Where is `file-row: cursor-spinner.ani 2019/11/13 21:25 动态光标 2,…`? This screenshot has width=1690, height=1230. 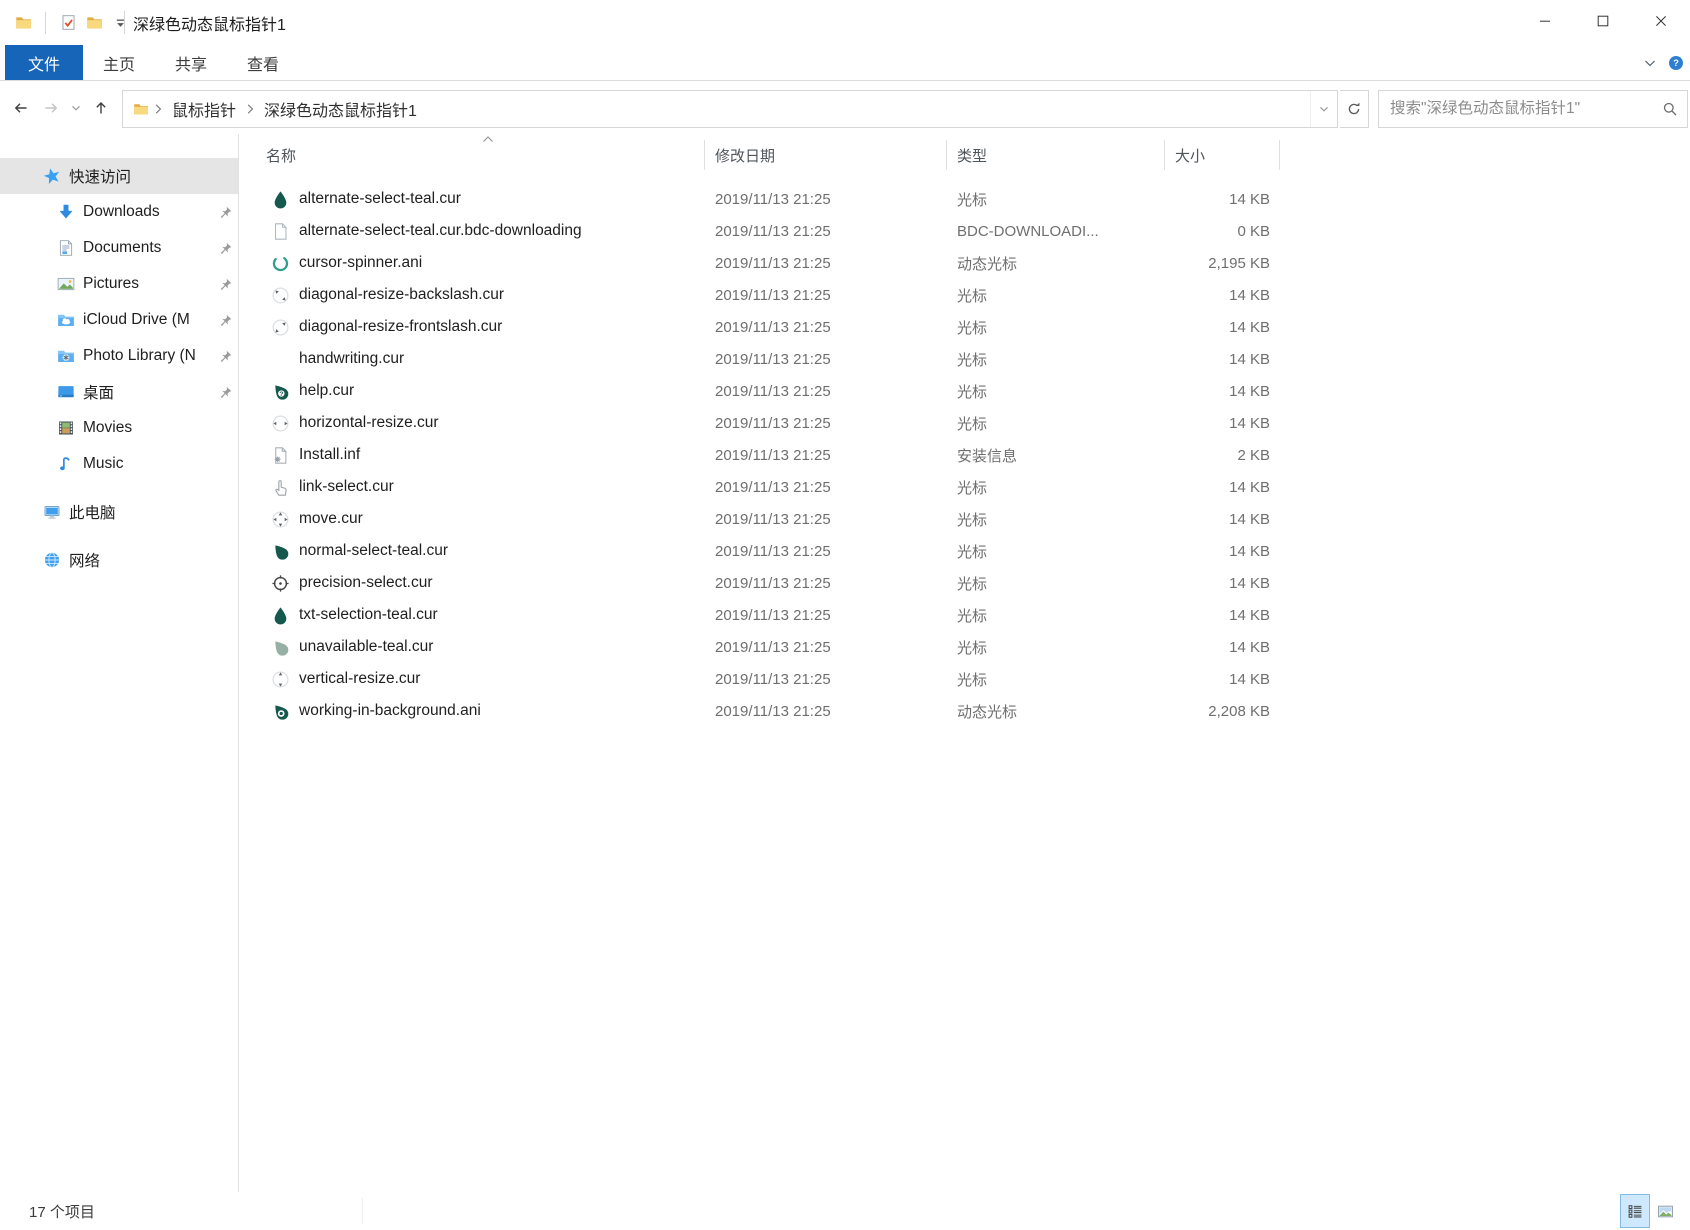 file-row: cursor-spinner.ani 2019/11/13 21:25 动态光标 2,… is located at coordinates (964, 263).